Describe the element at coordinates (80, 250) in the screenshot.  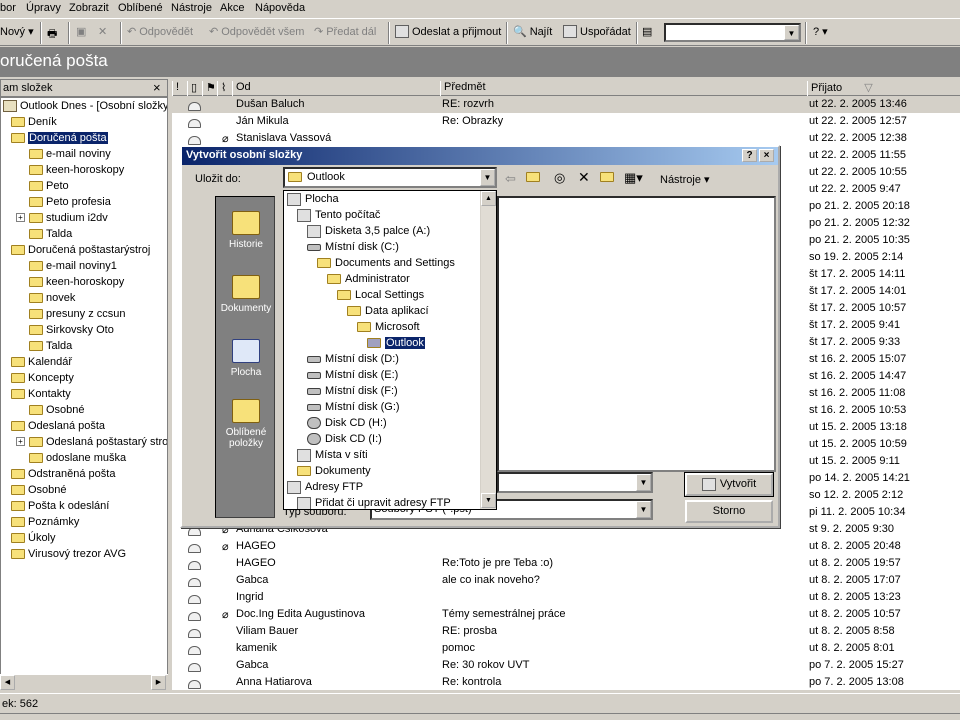
I see `folder-item: Doručená poštastarýstroj` at that location.